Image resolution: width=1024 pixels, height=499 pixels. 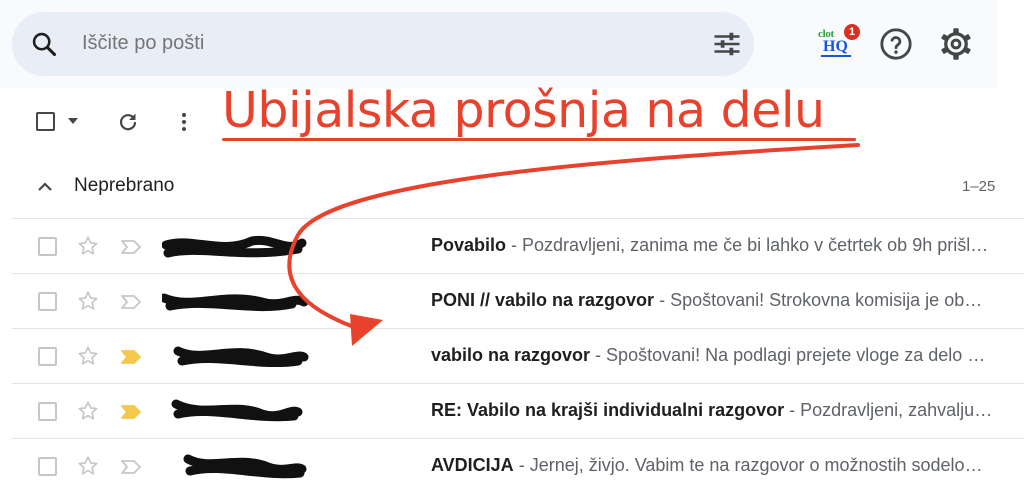 What do you see at coordinates (184, 122) in the screenshot?
I see `more-options-icon` at bounding box center [184, 122].